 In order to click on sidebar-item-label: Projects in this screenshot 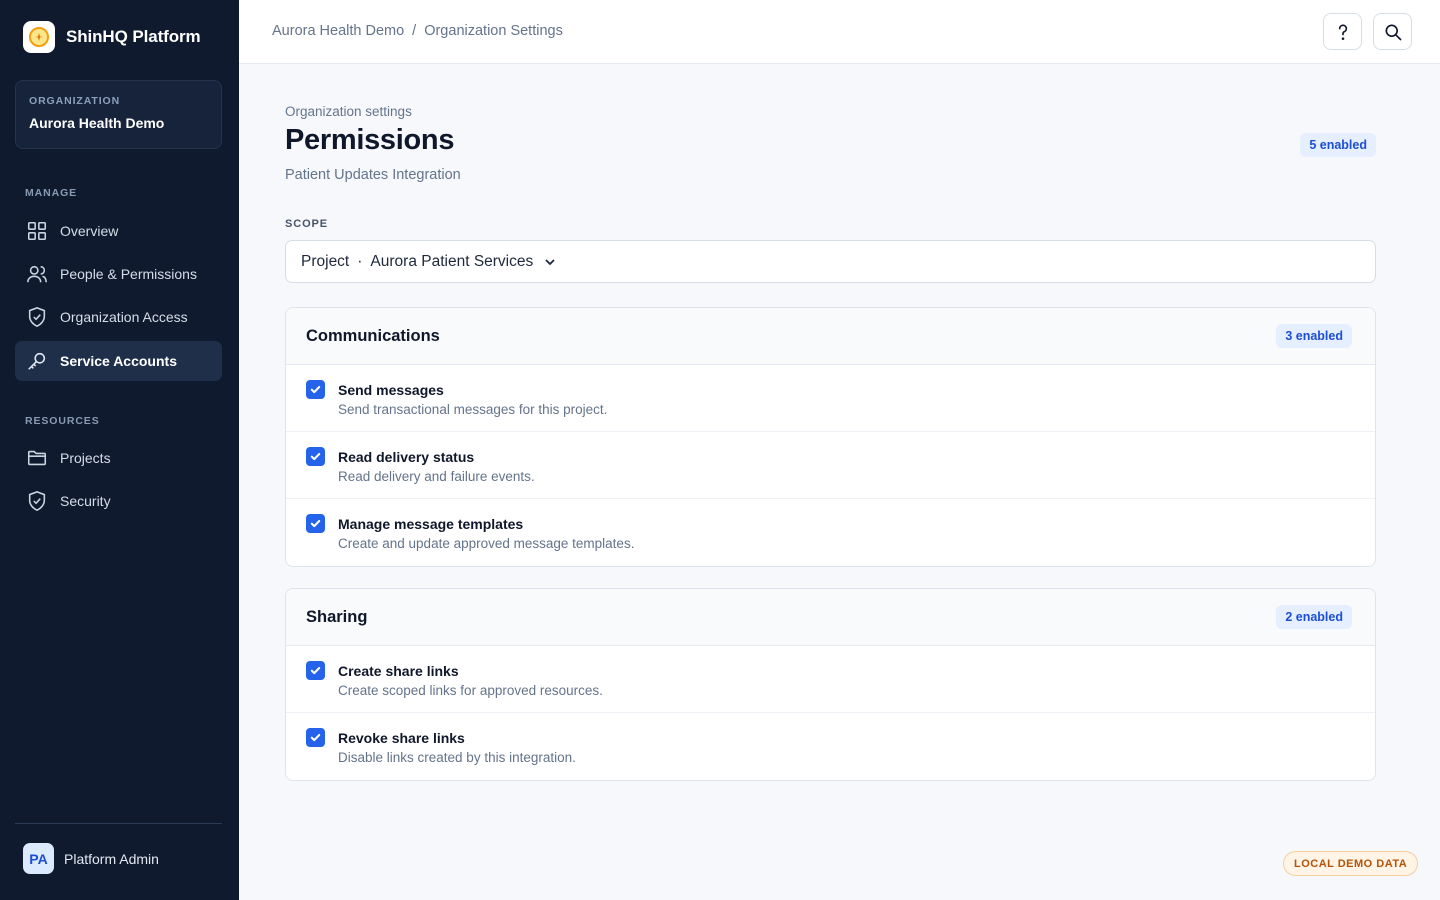, I will do `click(85, 458)`.